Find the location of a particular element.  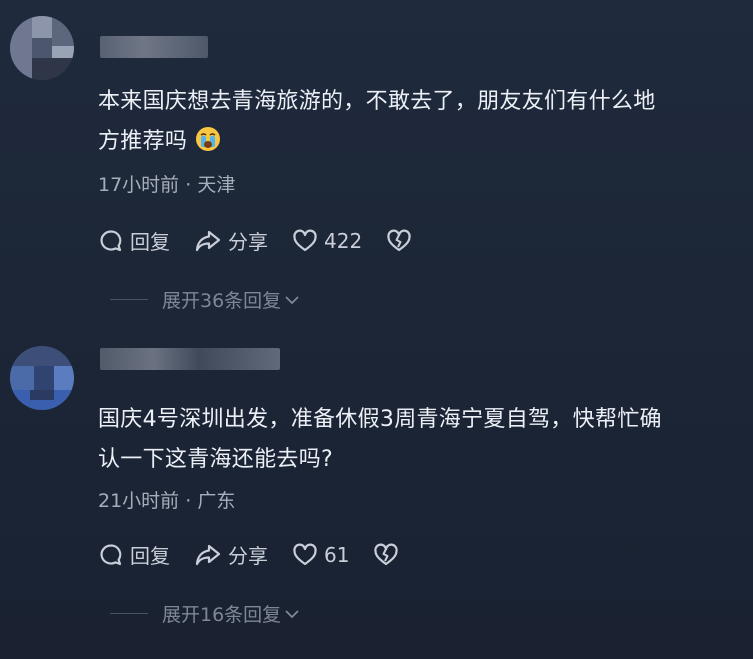

comment-text: 本来国庆想去青海旅游的，不敢去了，朋友友们有什么地 方推荐吗 is located at coordinates (377, 121).